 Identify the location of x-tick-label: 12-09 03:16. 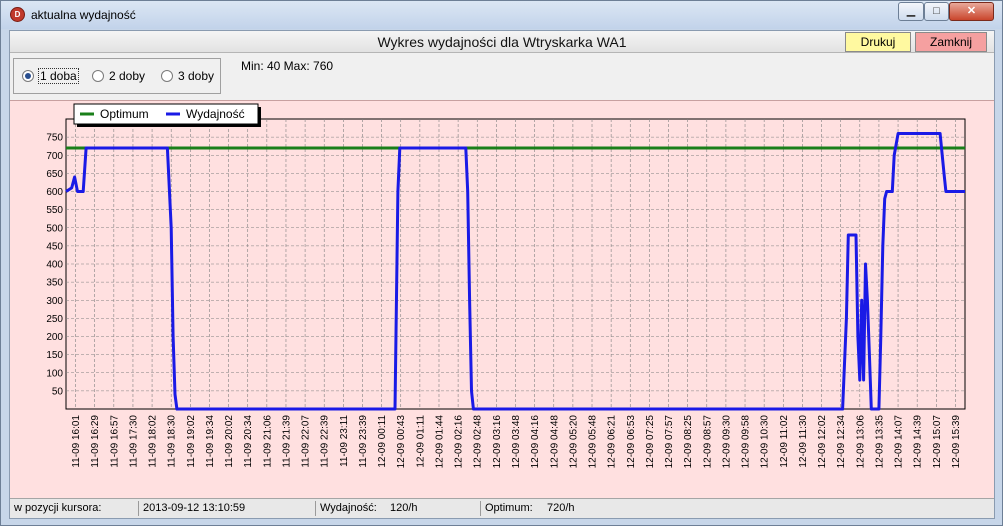
(497, 442).